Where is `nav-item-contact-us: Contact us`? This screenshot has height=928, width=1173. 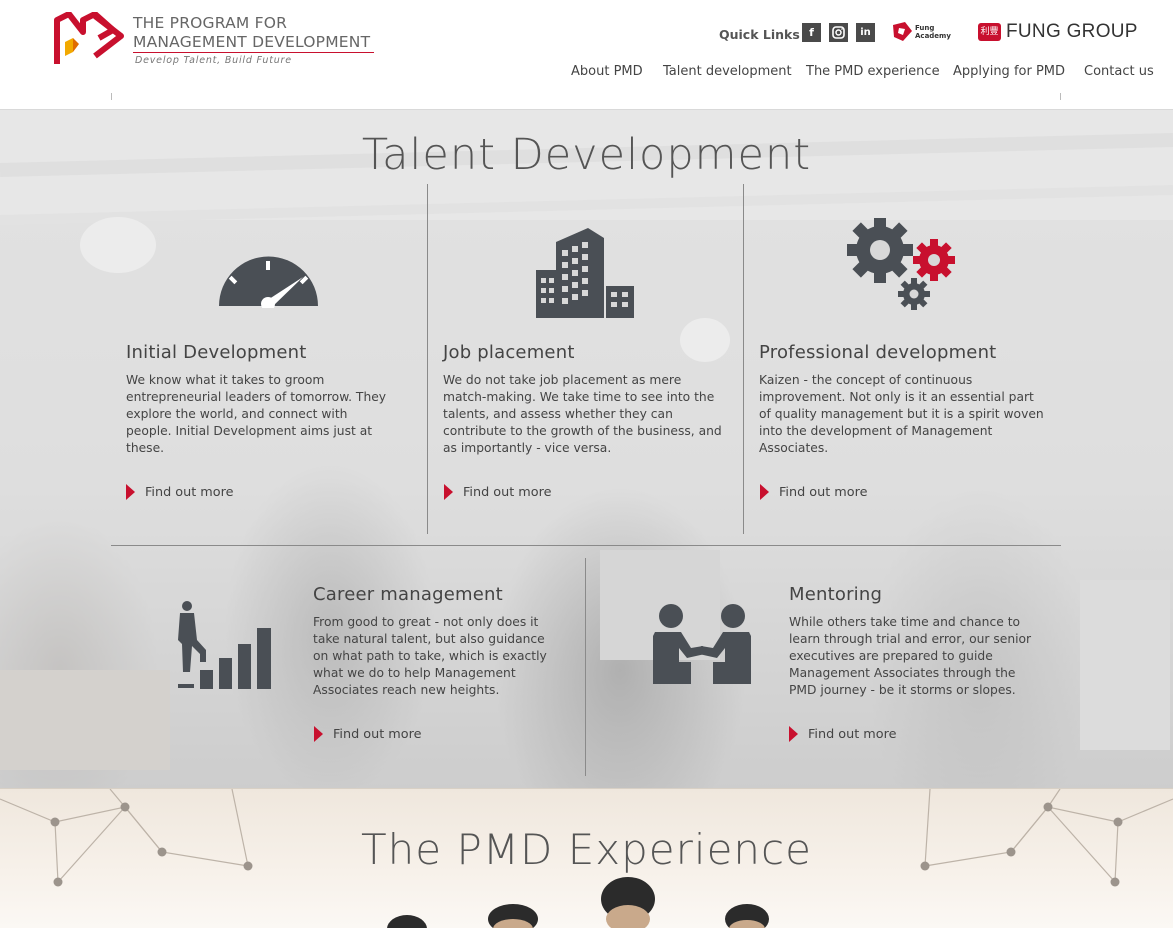
nav-item-contact-us: Contact us is located at coordinates (1119, 71).